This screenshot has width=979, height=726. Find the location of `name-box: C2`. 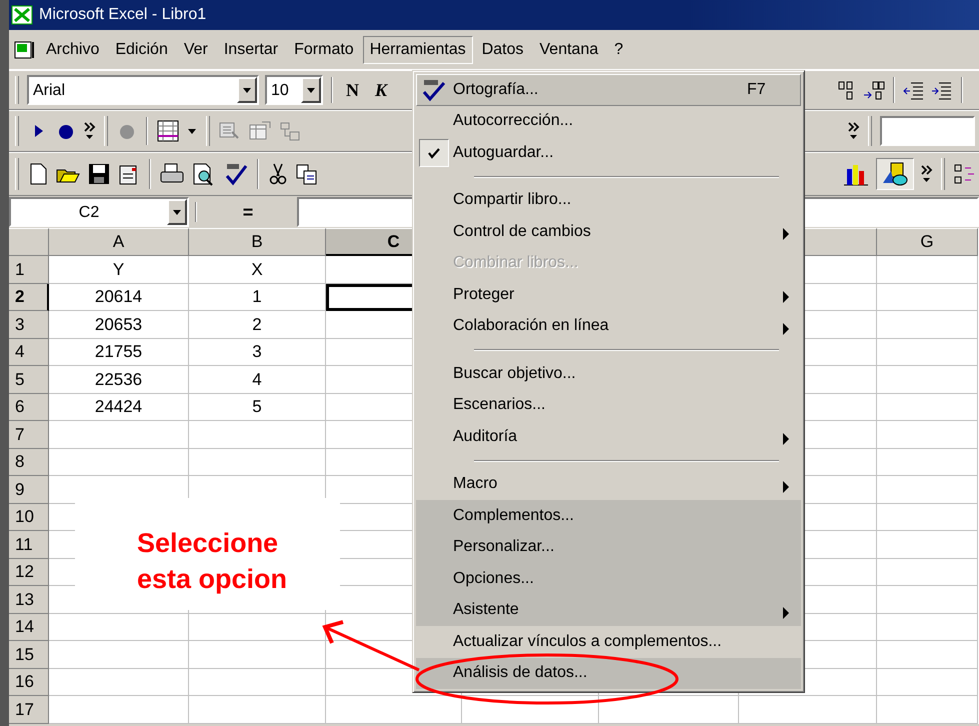

name-box: C2 is located at coordinates (99, 212).